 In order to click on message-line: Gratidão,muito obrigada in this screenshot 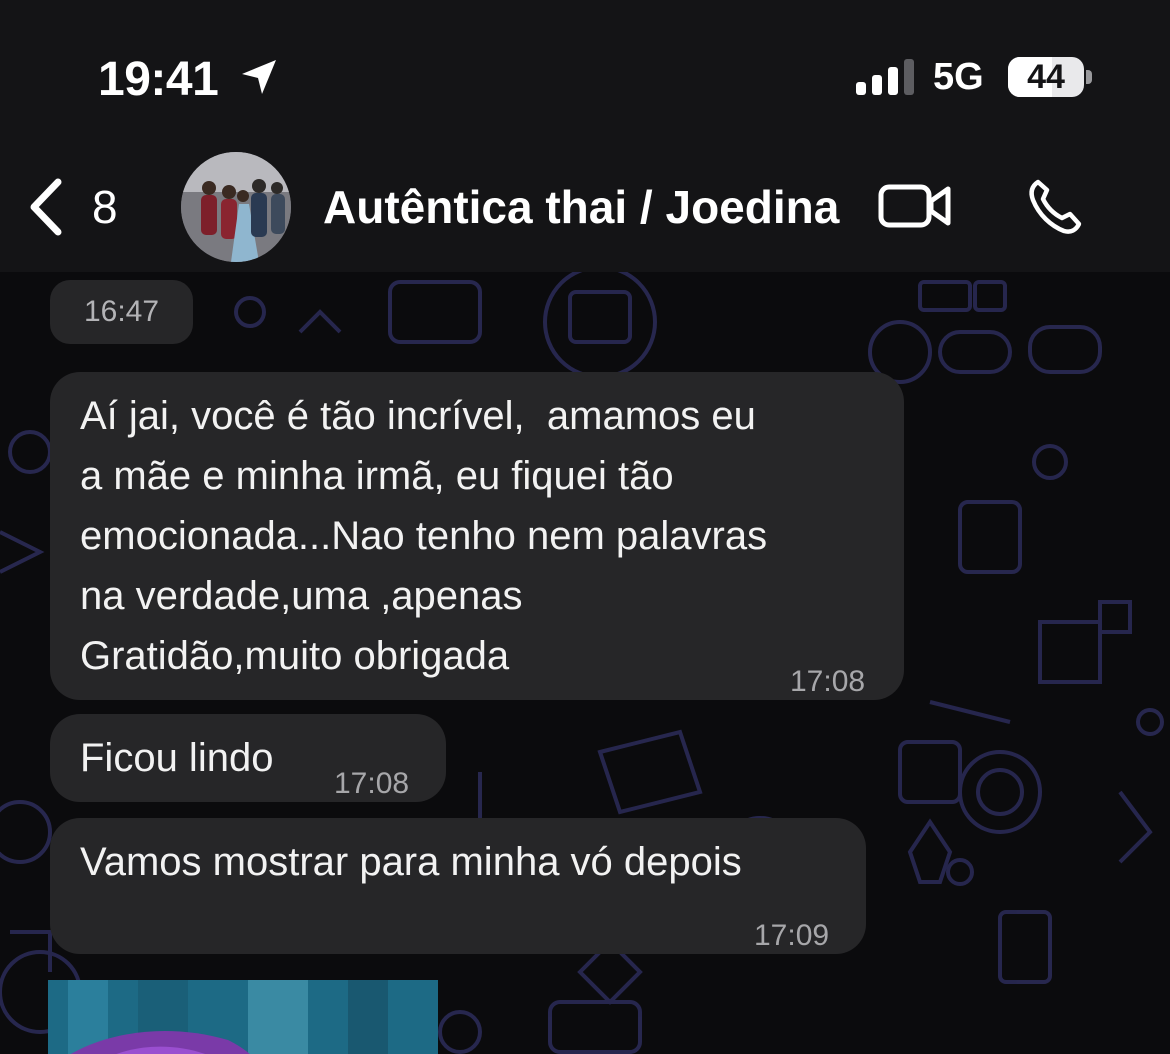, I will do `click(295, 656)`.